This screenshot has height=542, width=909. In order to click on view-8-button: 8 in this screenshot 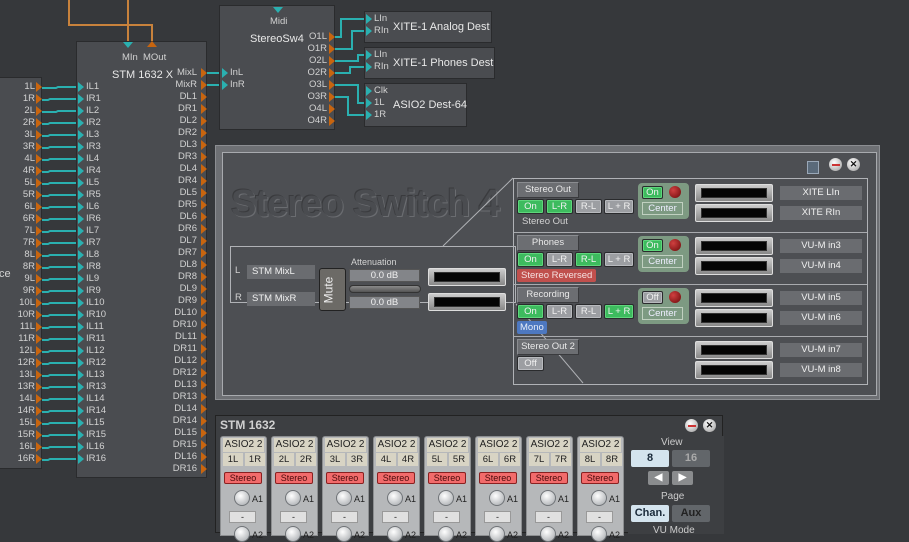, I will do `click(650, 458)`.